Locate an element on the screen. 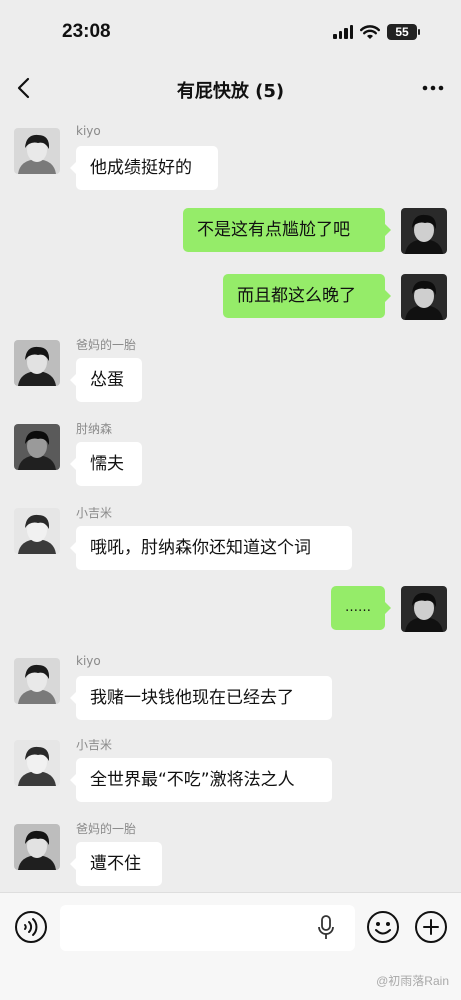  microphone-icon is located at coordinates (326, 928).